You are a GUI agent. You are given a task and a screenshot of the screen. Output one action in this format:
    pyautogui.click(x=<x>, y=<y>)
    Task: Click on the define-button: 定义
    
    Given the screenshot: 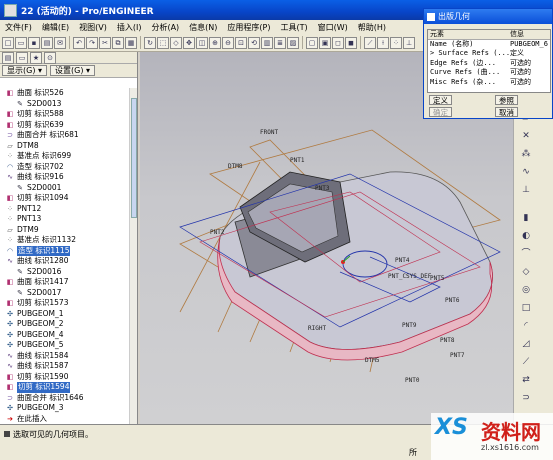 What is the action you would take?
    pyautogui.click(x=440, y=100)
    